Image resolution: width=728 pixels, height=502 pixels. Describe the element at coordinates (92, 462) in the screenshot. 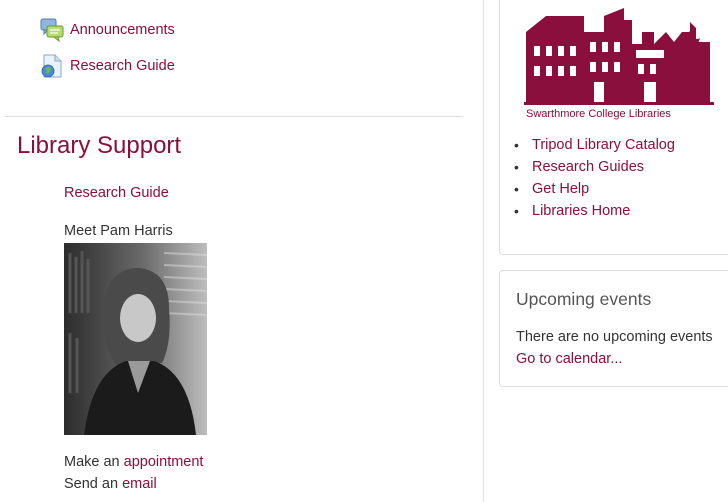

I see `make-an-text: Make an` at that location.